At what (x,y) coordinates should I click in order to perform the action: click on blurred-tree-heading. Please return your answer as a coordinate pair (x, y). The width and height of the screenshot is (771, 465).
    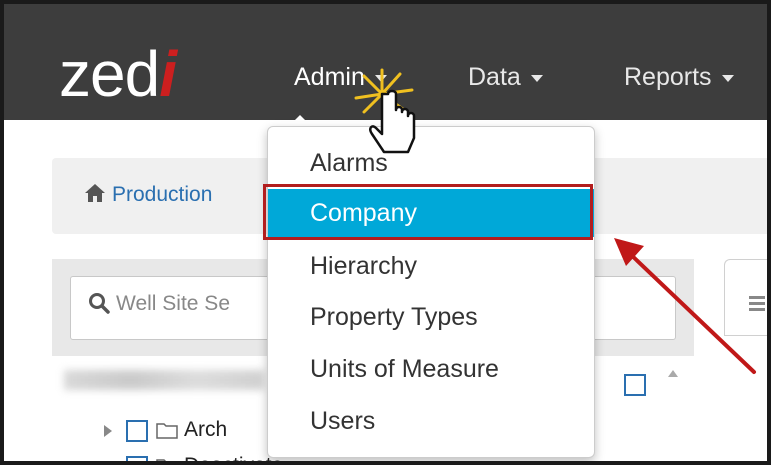
    Looking at the image, I should click on (164, 380).